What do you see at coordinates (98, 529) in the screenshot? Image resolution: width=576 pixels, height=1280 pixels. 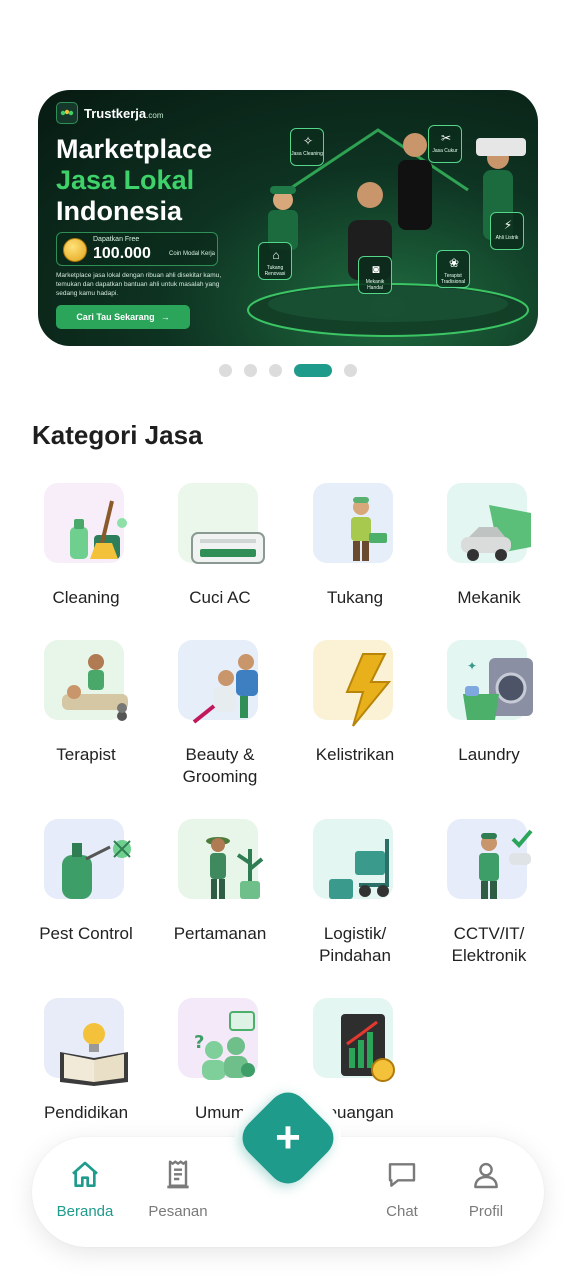 I see `cleaning-supplies-icon` at bounding box center [98, 529].